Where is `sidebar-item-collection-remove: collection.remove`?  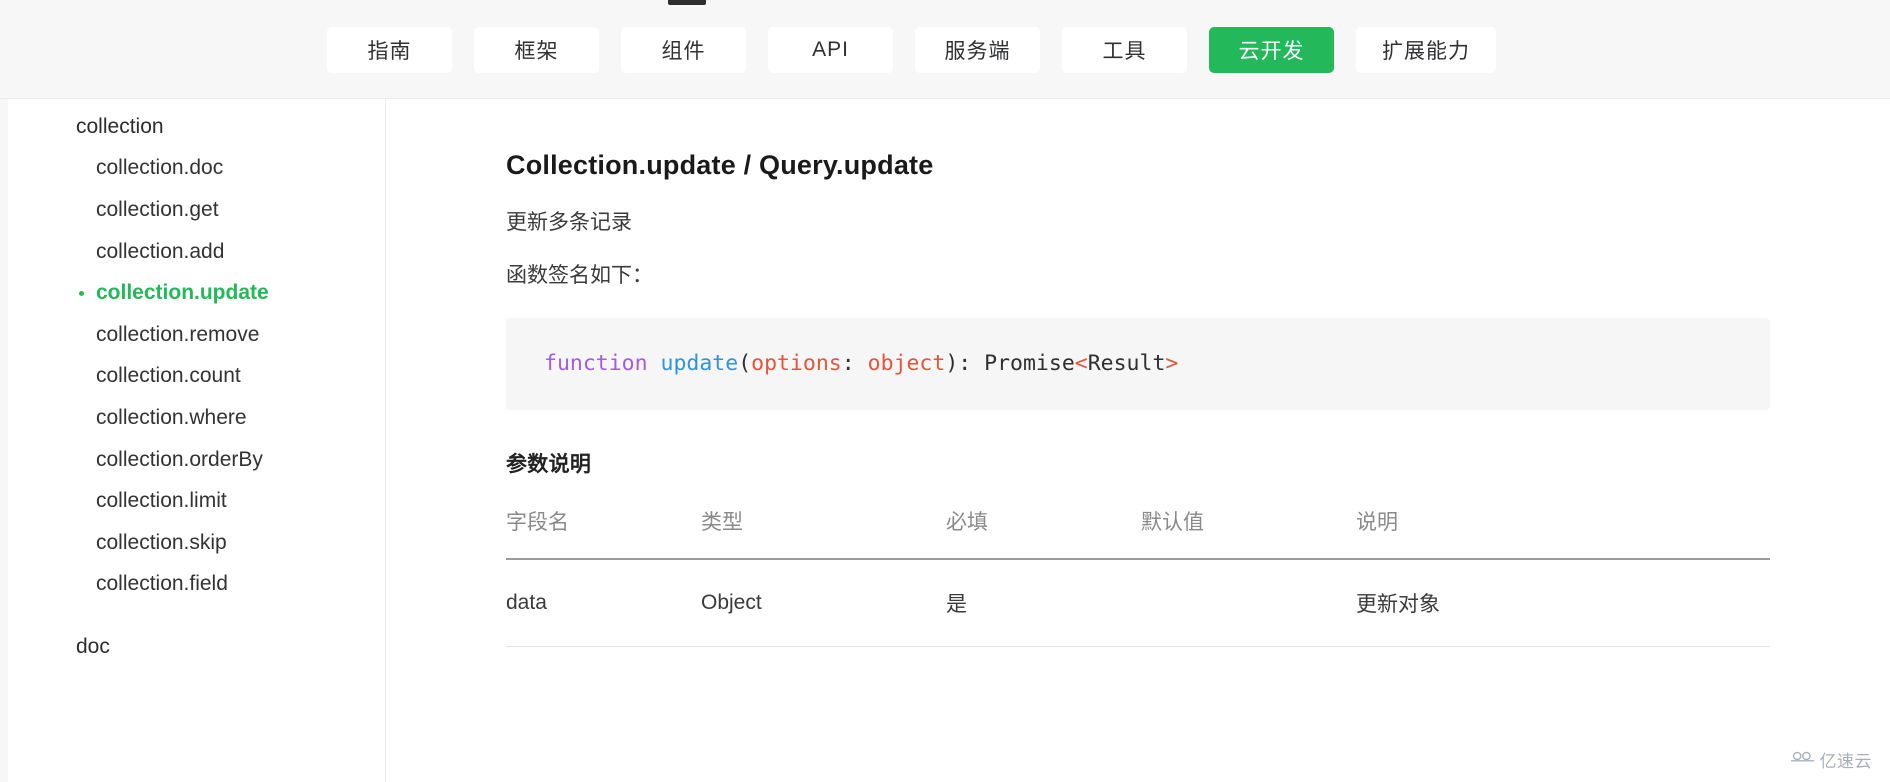
sidebar-item-collection-remove: collection.remove is located at coordinates (192, 335).